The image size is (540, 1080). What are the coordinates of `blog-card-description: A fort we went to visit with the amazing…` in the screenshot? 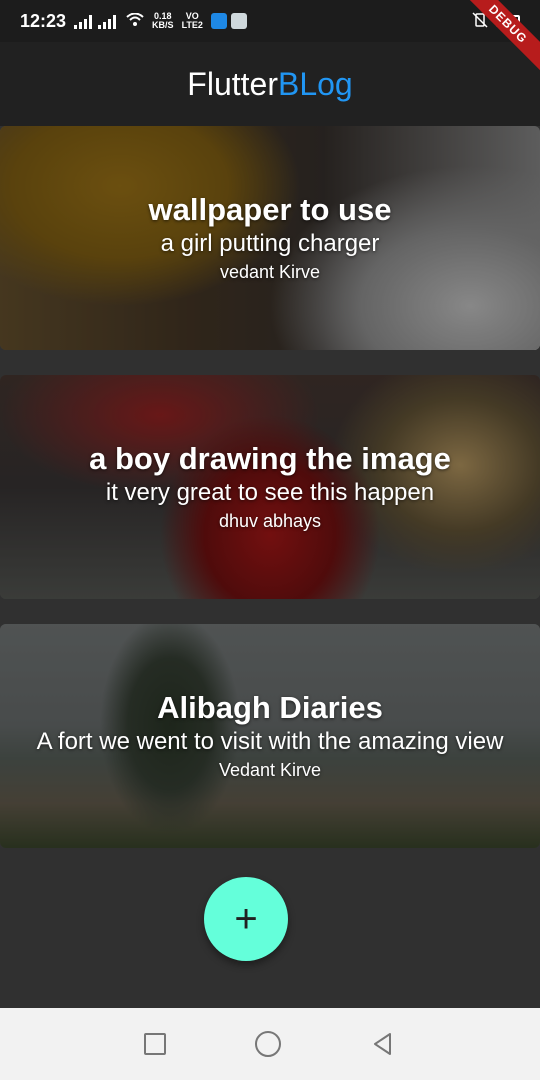 It's located at (270, 741).